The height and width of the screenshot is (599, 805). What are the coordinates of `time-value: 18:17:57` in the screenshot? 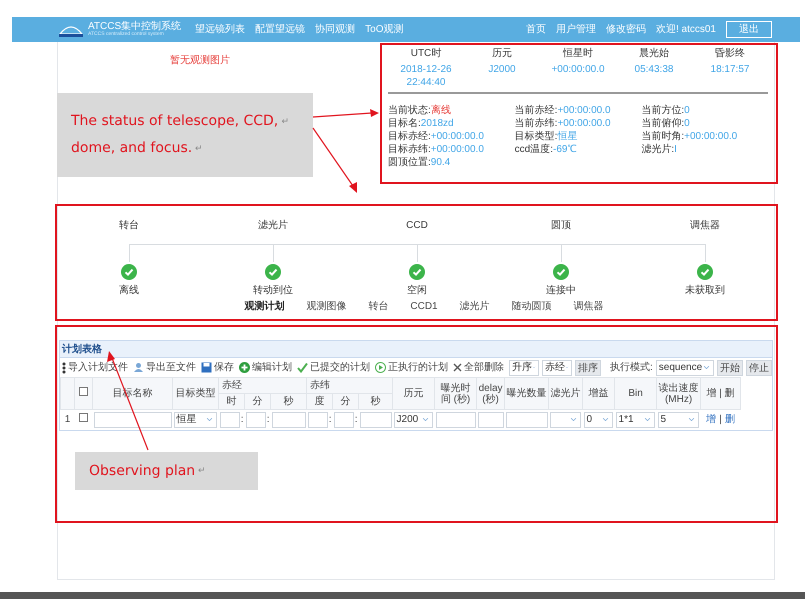 It's located at (730, 69).